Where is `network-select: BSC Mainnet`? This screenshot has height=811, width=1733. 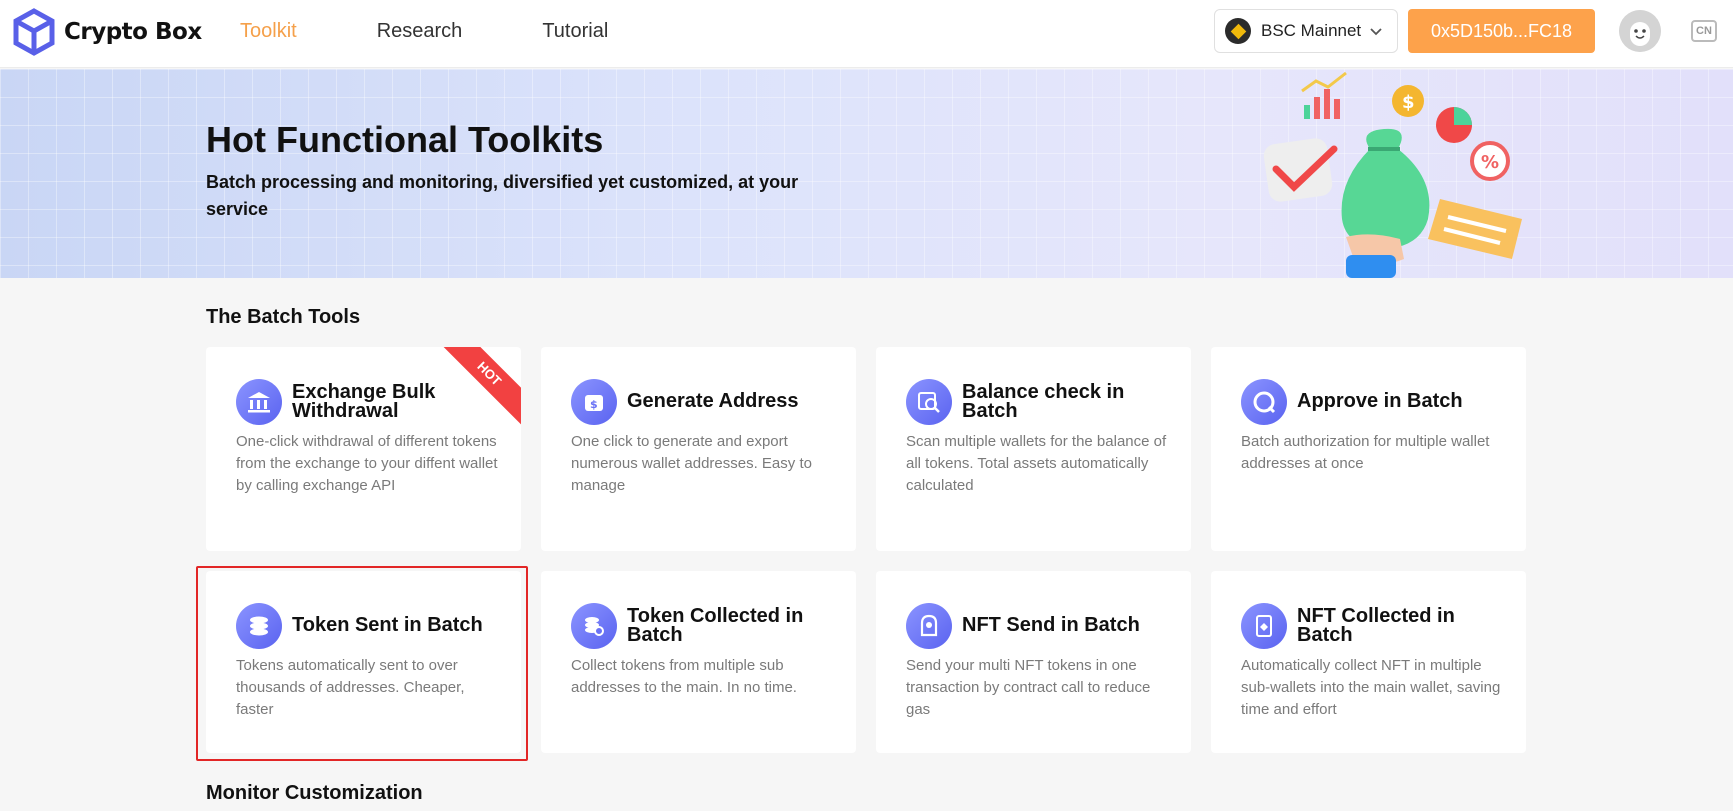 network-select: BSC Mainnet is located at coordinates (1306, 31).